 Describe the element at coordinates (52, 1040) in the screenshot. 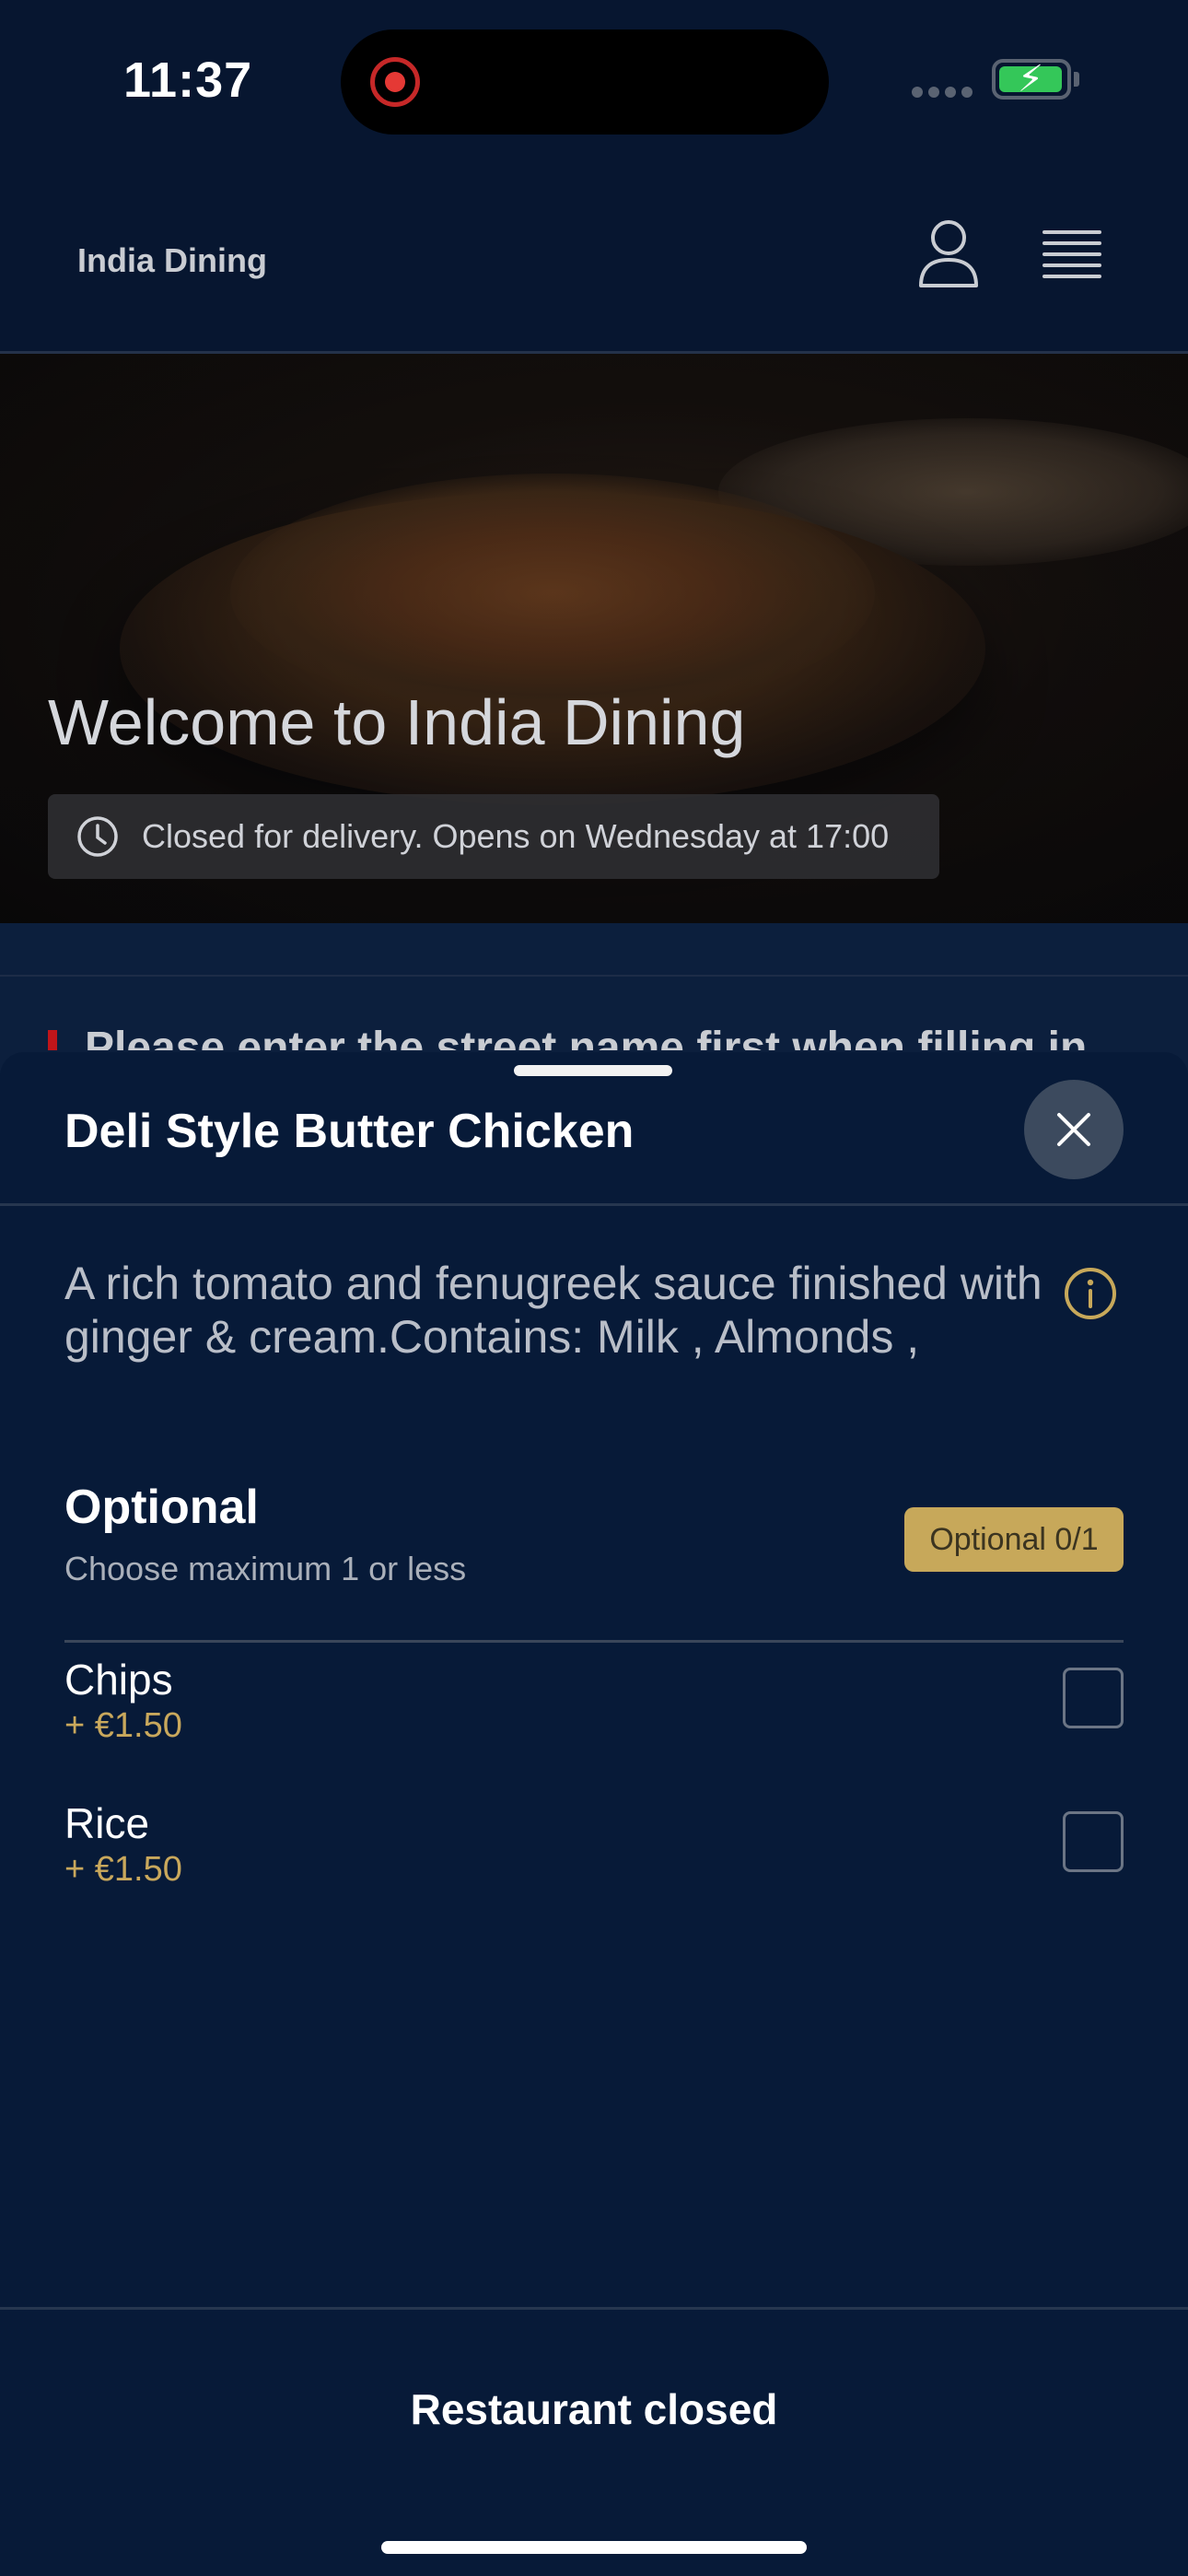

I see `notice-marker` at that location.